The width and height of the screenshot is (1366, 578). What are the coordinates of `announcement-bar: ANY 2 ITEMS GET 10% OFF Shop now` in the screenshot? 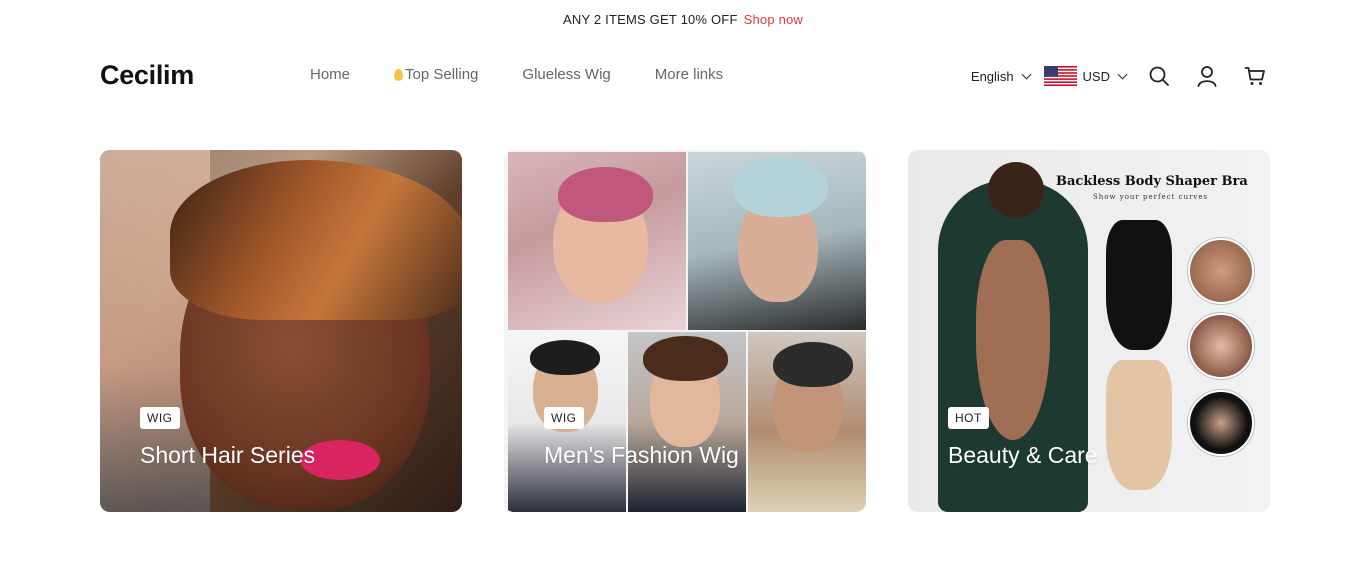 It's located at (683, 19).